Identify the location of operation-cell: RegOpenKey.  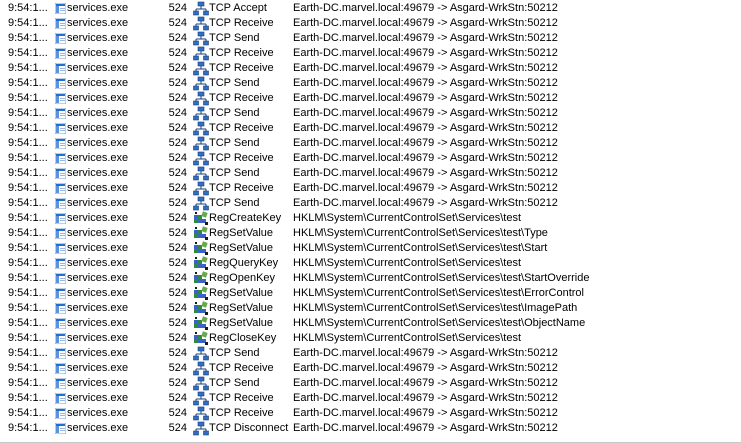
(242, 278).